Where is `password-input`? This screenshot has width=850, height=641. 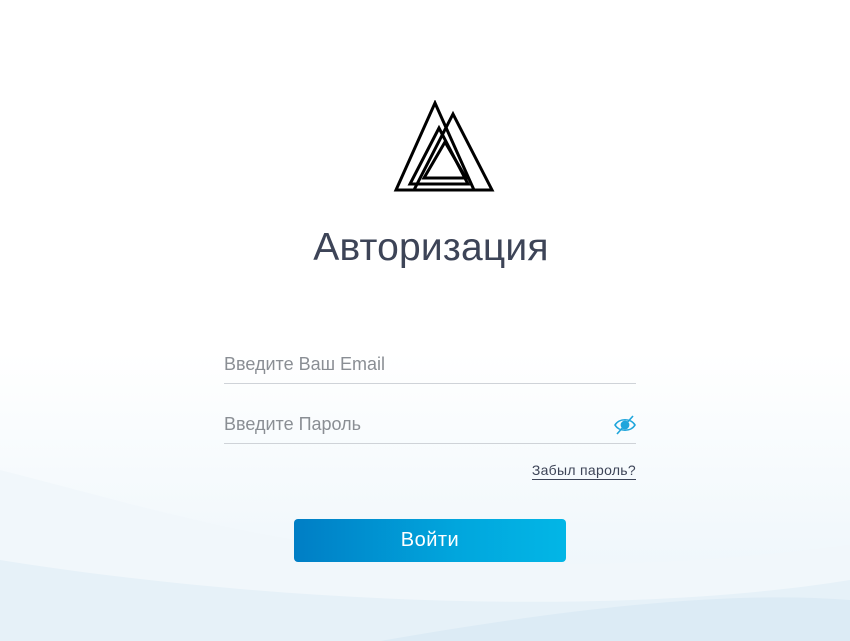 password-input is located at coordinates (414, 424).